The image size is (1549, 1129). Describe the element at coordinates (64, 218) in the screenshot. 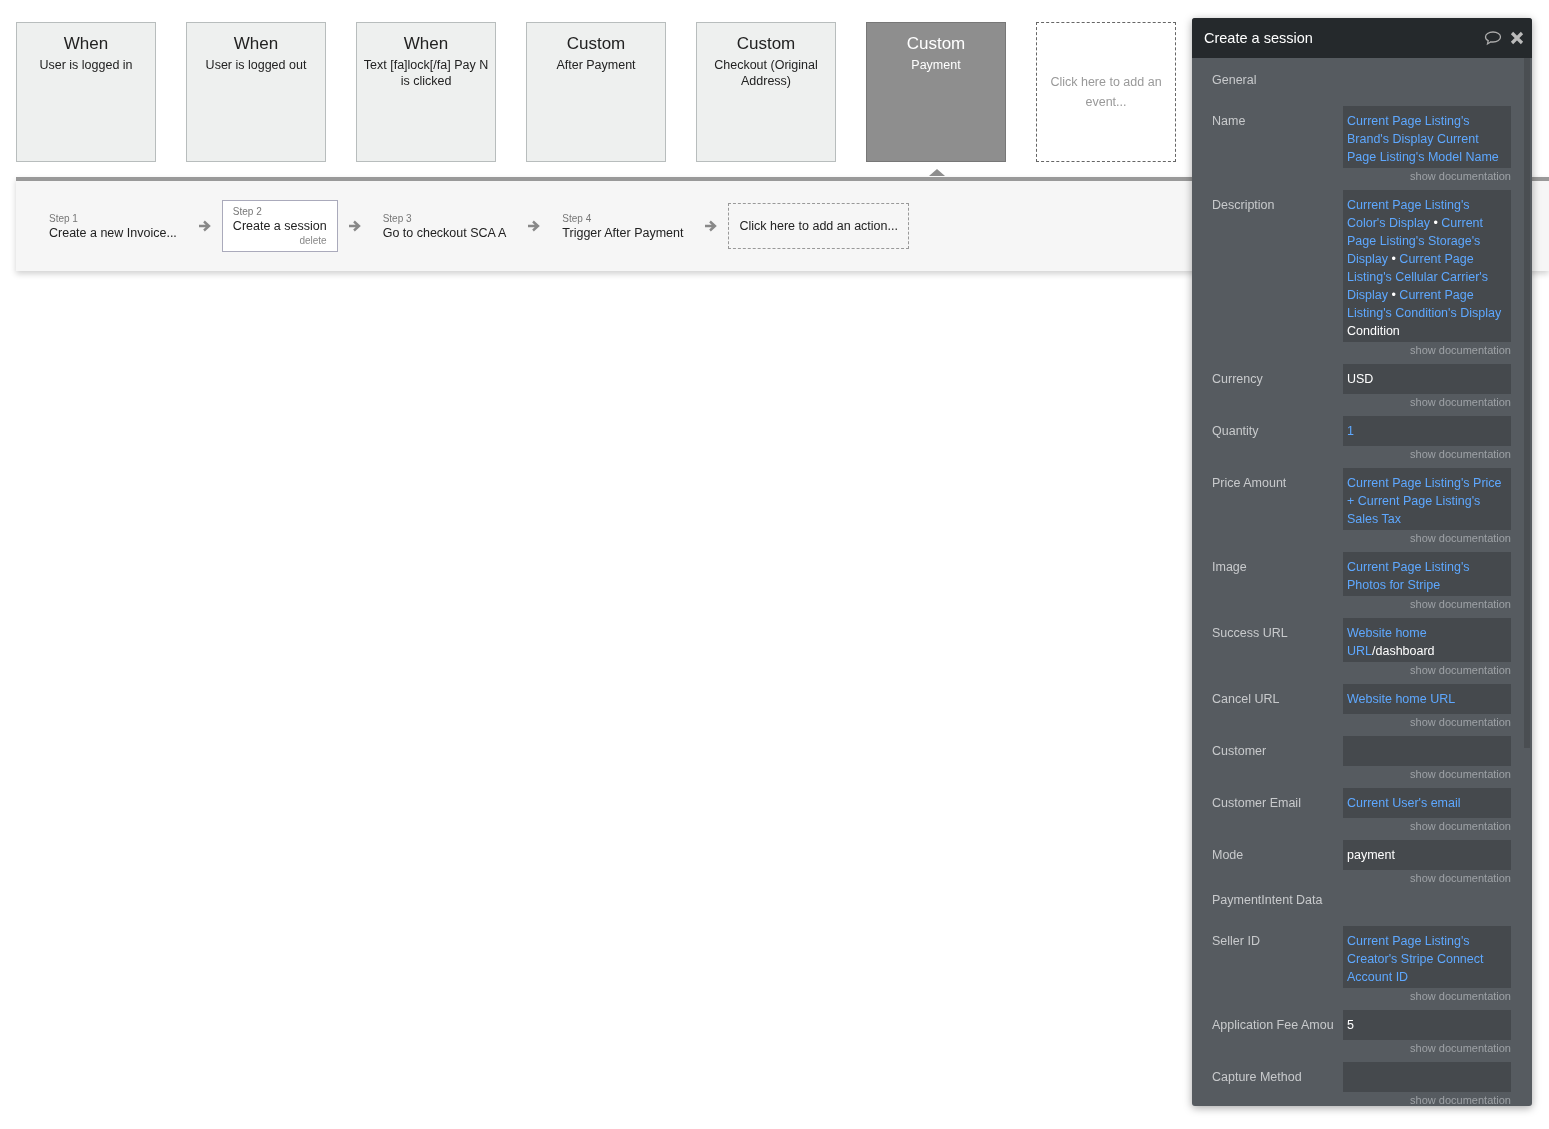

I see `step-number: Step 1` at that location.